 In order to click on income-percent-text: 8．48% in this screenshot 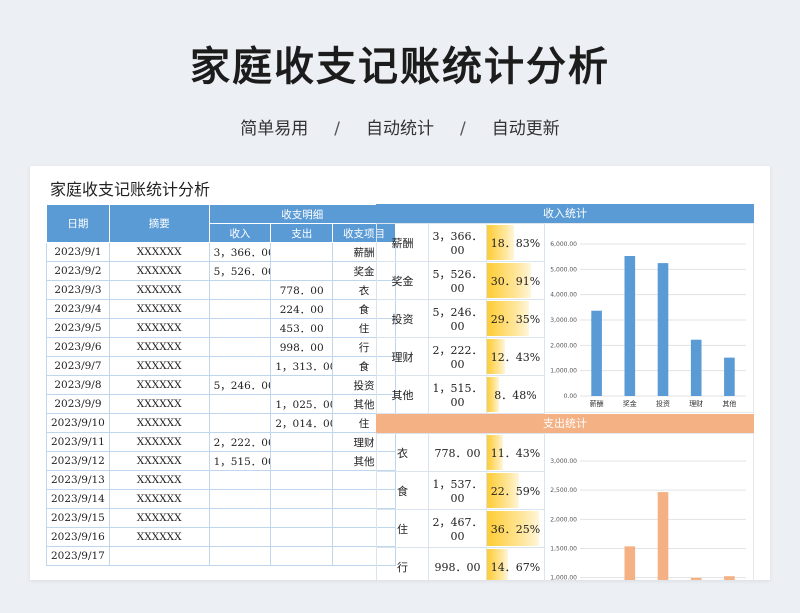, I will do `click(515, 395)`.